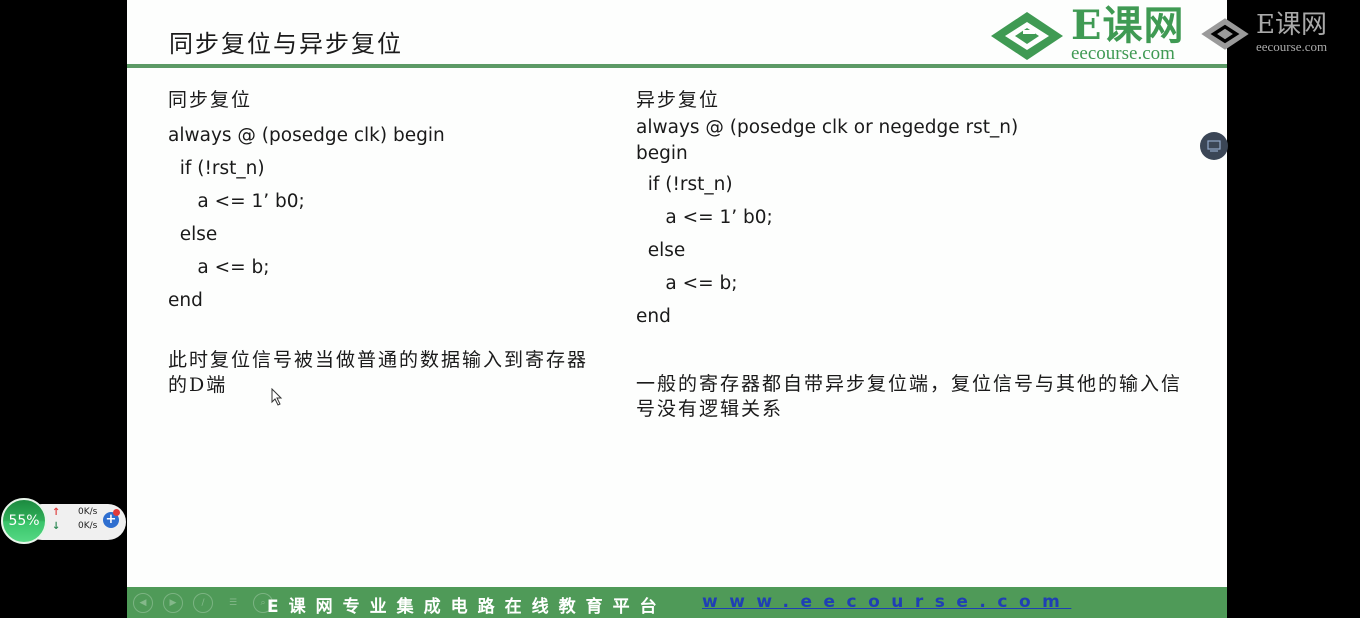 The width and height of the screenshot is (1360, 618). I want to click on logo-mark-icon, so click(1027, 36).